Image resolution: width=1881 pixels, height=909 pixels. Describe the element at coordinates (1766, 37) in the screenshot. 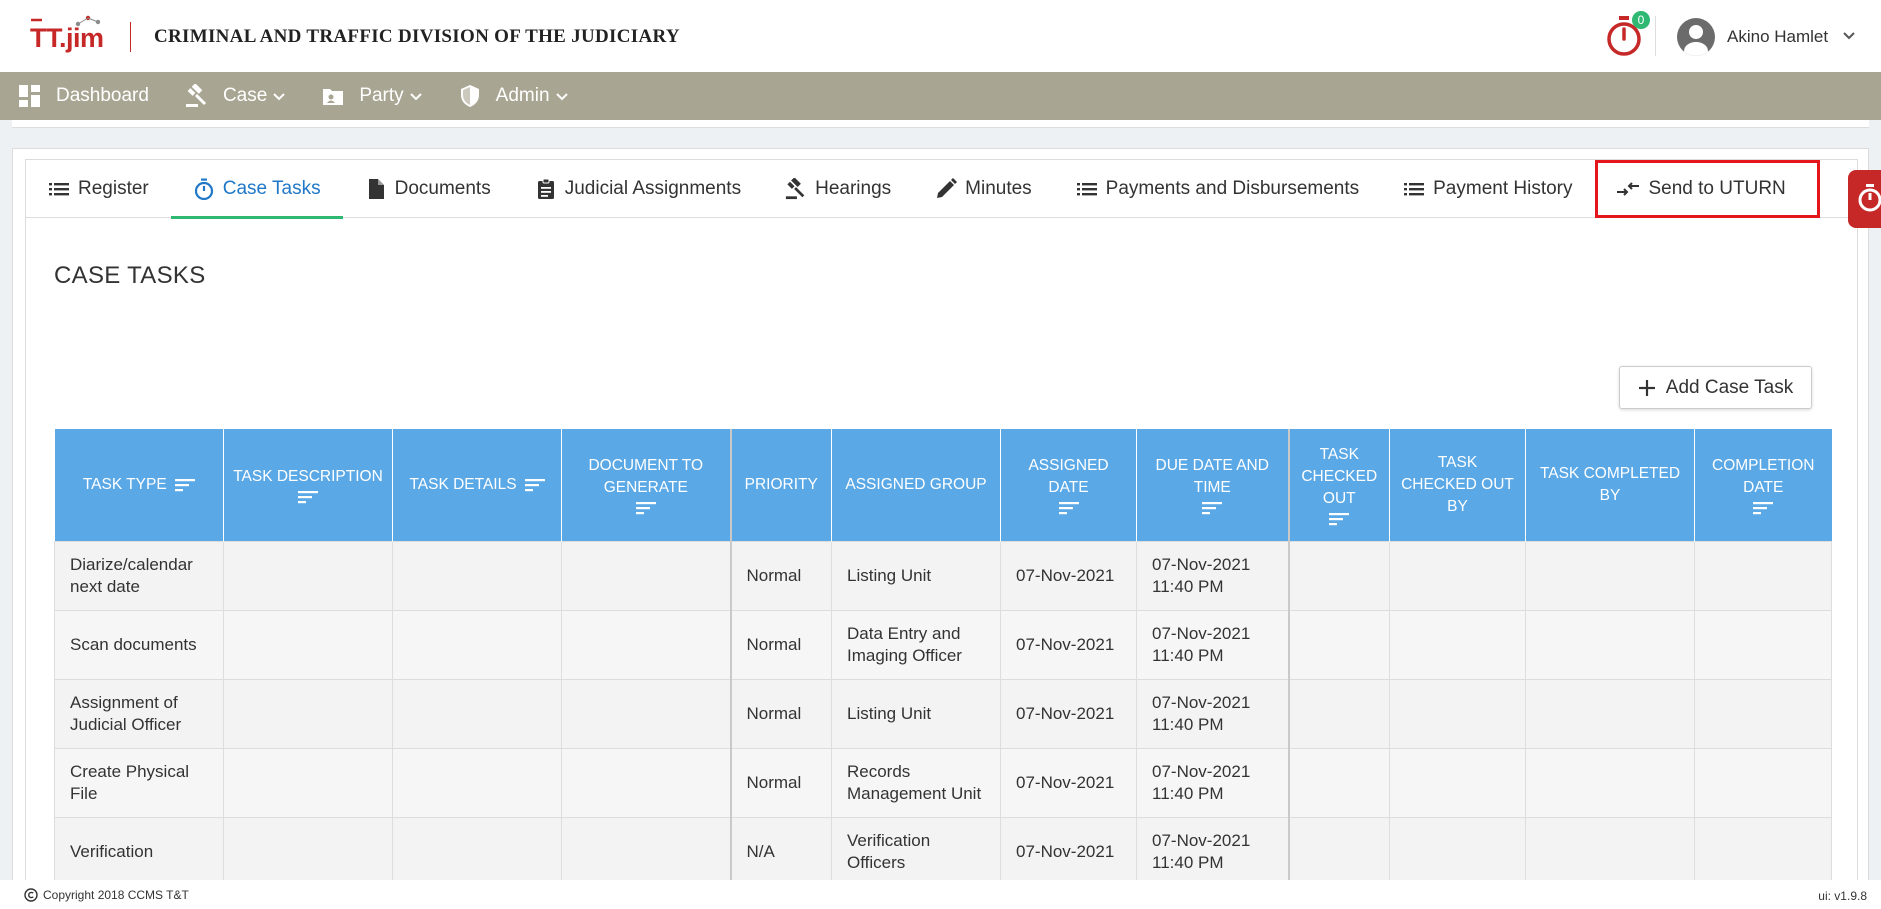

I see `user-menu: Akino Hamlet` at that location.